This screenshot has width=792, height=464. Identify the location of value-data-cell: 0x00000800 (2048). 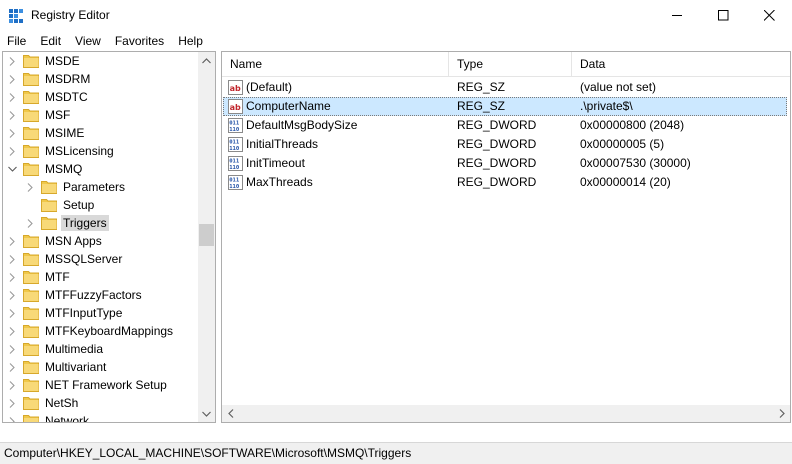
(632, 125).